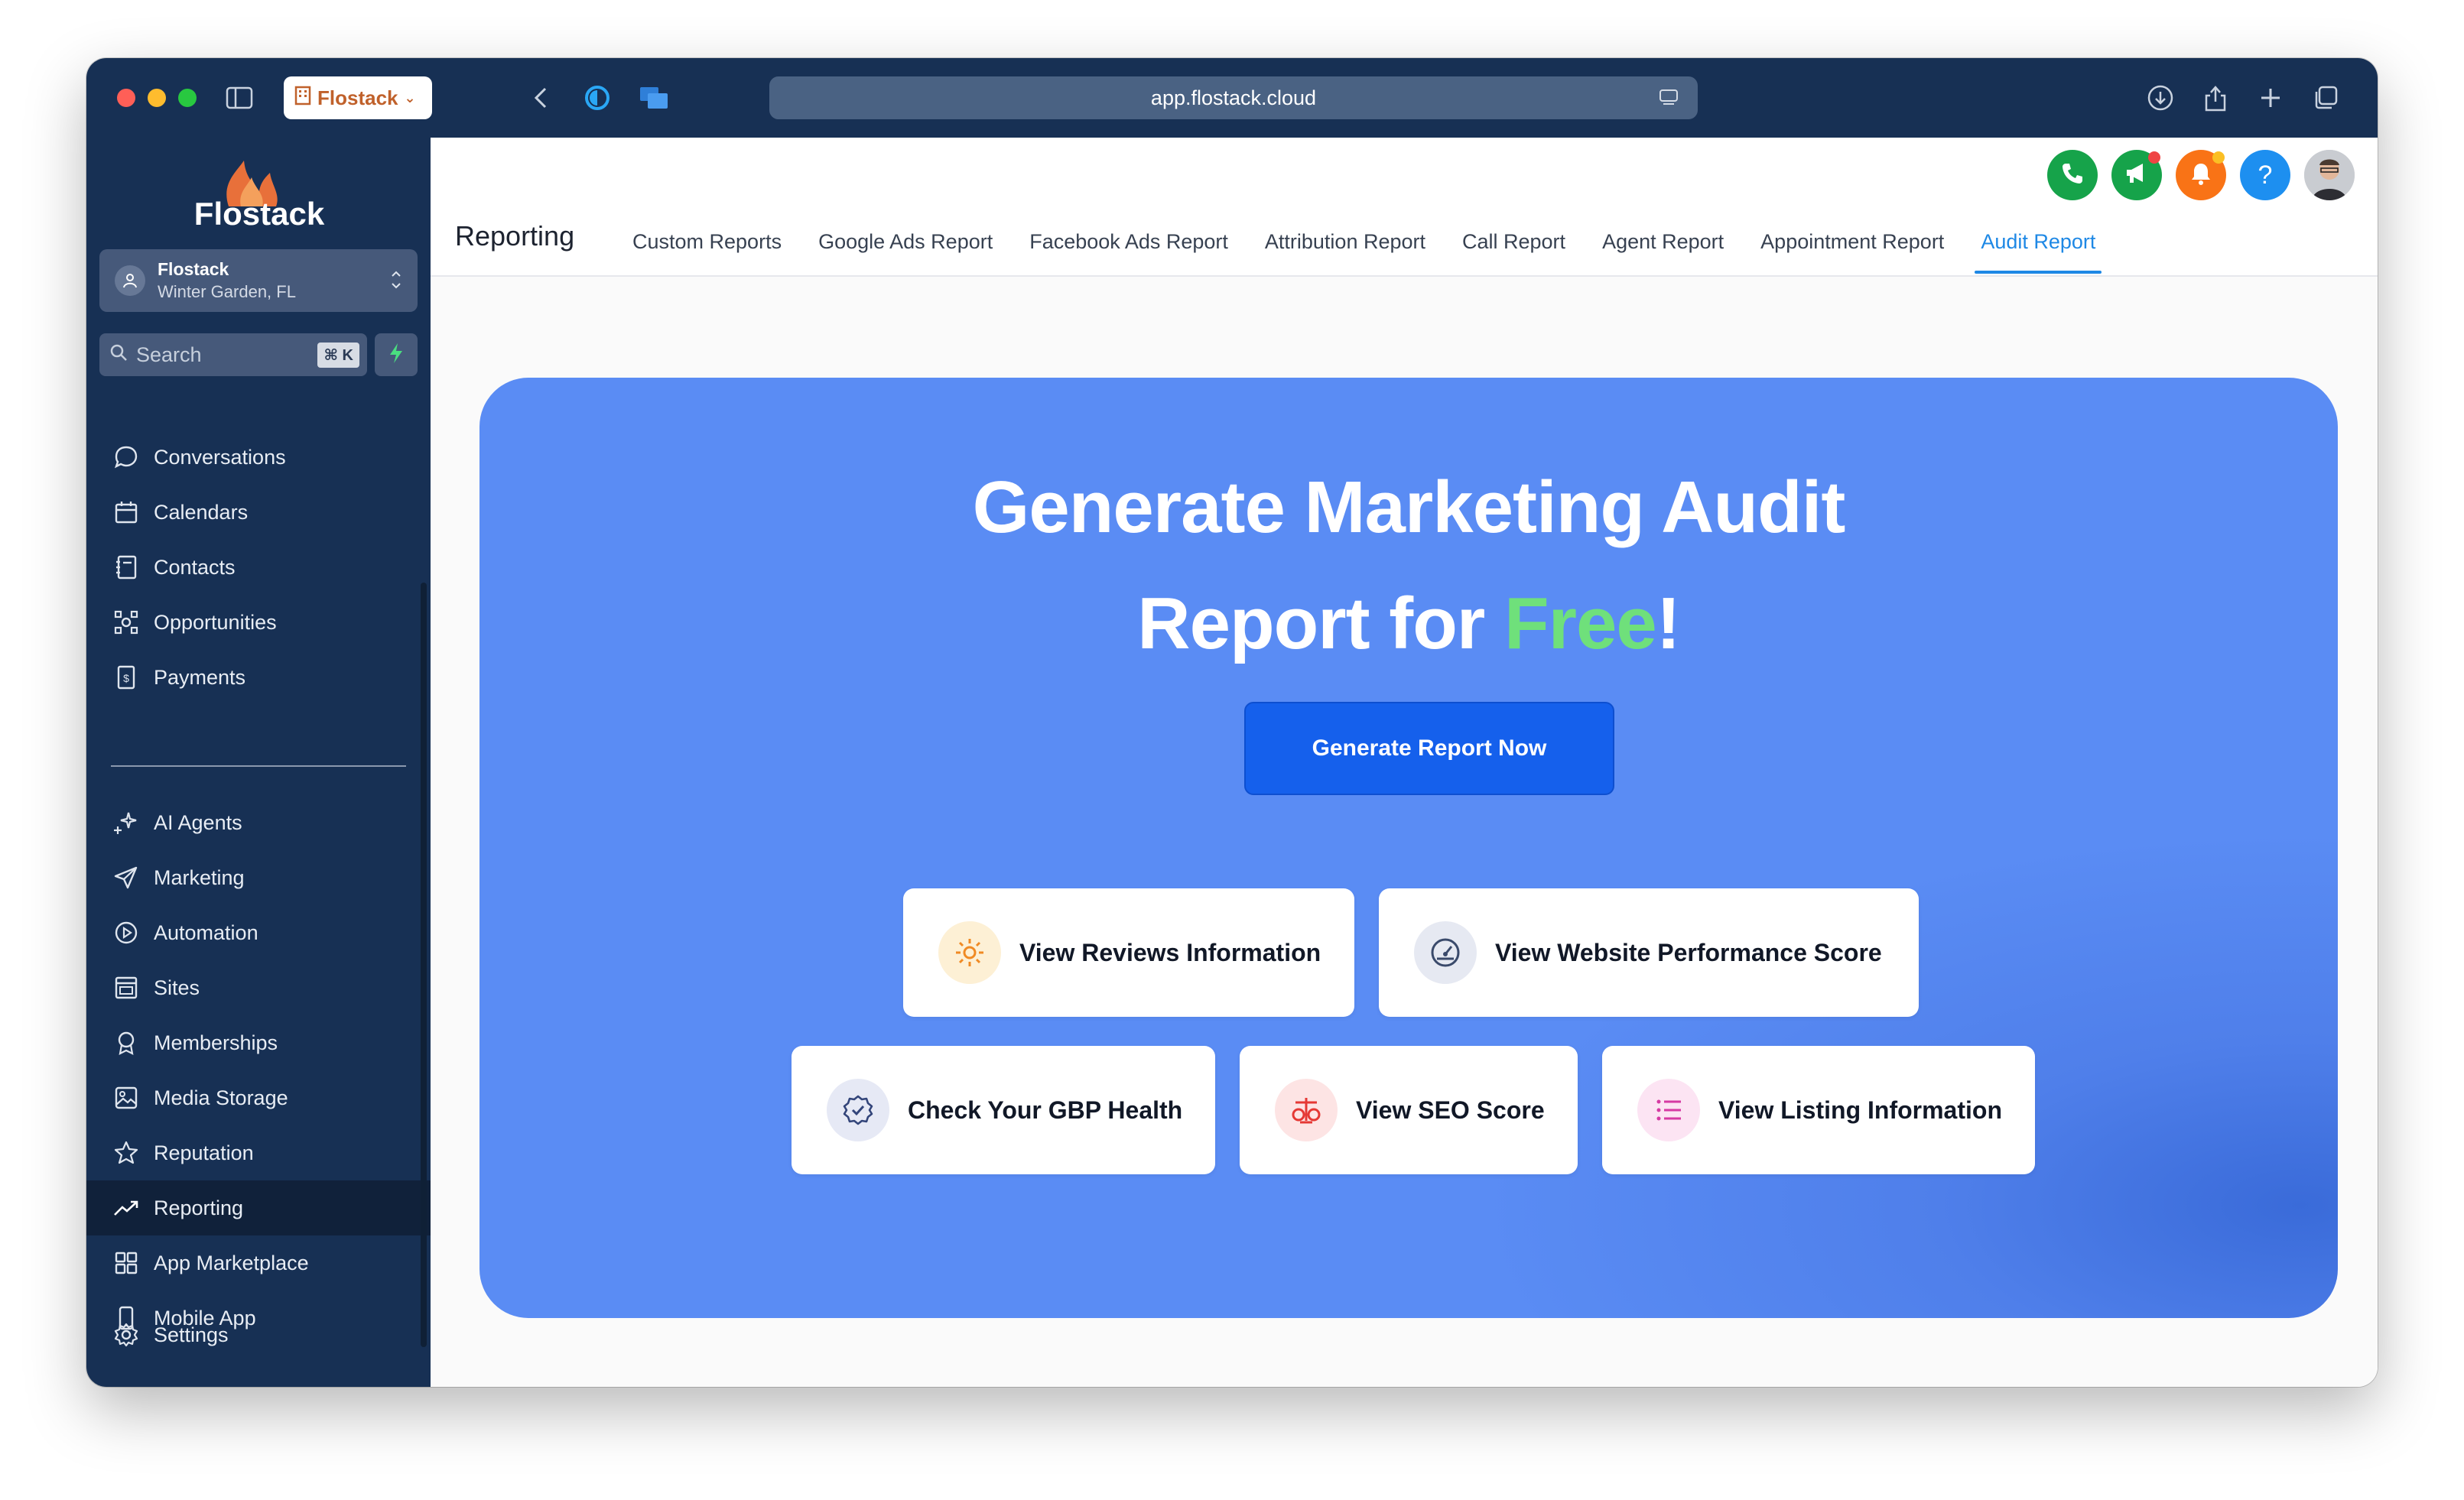 The height and width of the screenshot is (1500, 2464). What do you see at coordinates (2072, 175) in the screenshot?
I see `phone-button` at bounding box center [2072, 175].